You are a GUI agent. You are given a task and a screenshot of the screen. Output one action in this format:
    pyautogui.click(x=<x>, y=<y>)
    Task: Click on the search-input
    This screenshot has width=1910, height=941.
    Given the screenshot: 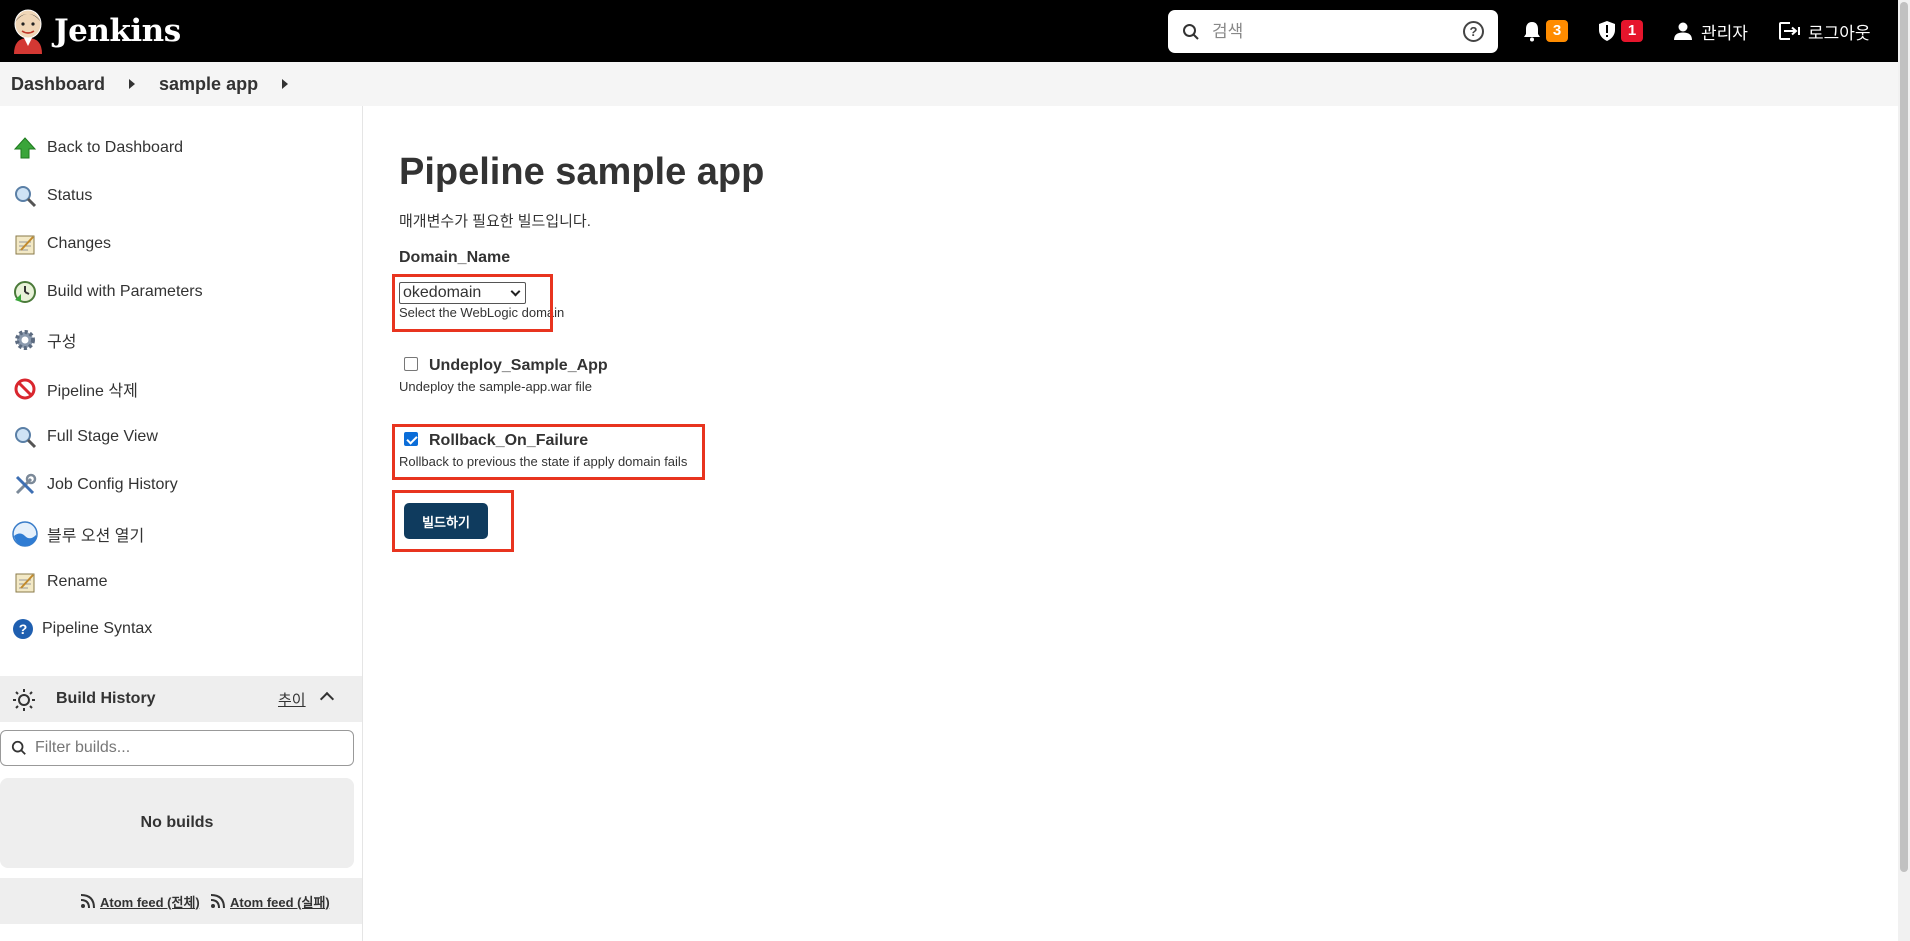 What is the action you would take?
    pyautogui.click(x=1327, y=31)
    